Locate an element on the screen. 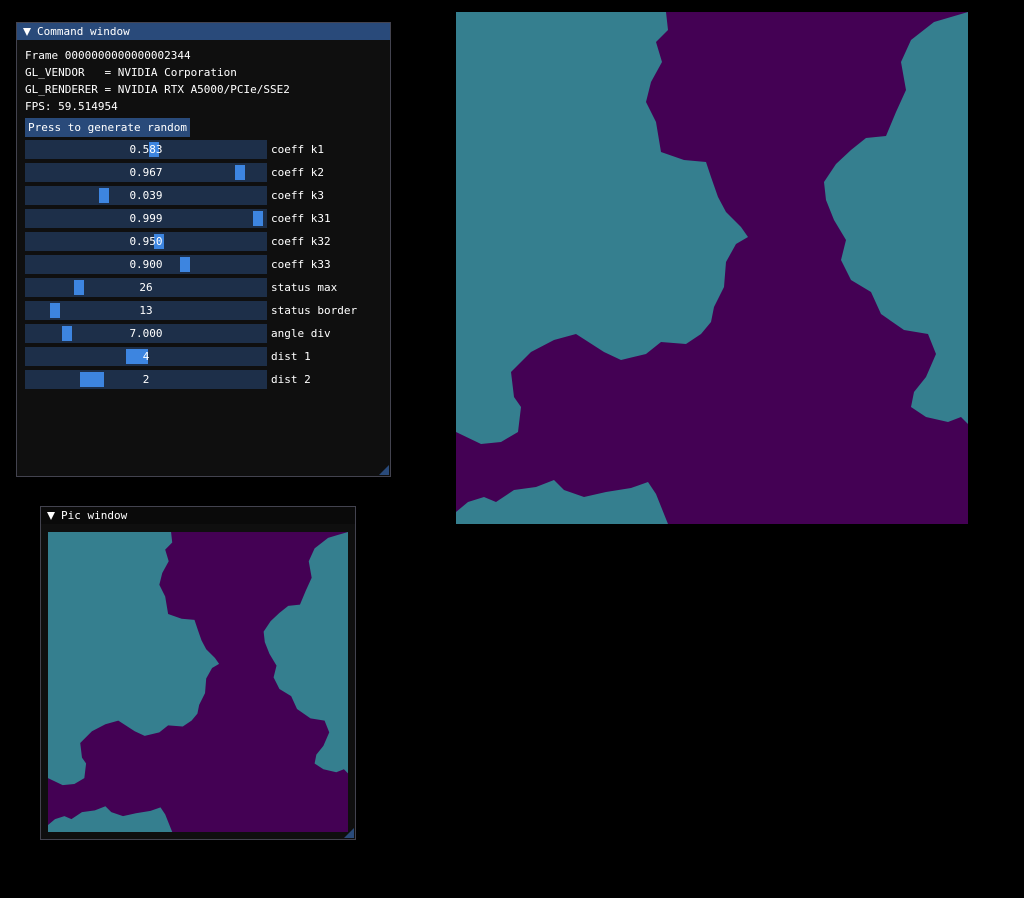  slider-value: 4 is located at coordinates (146, 356).